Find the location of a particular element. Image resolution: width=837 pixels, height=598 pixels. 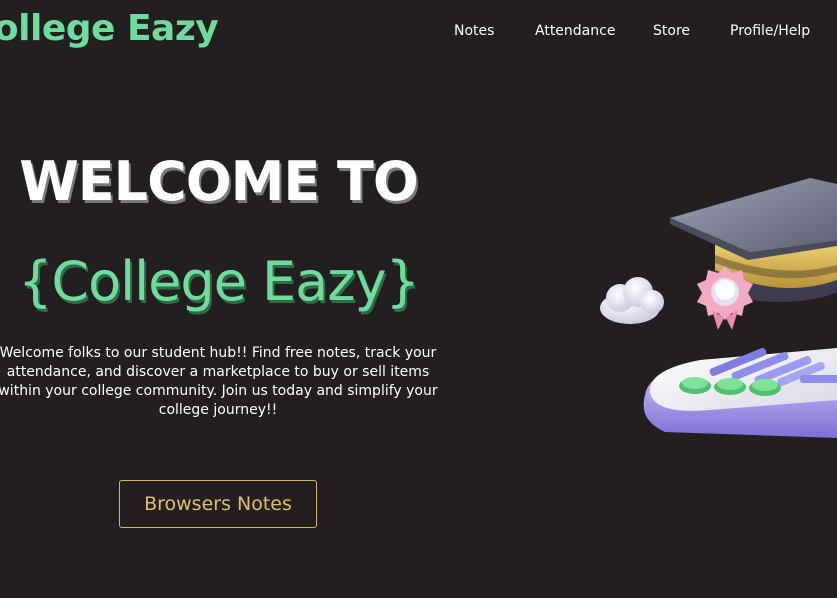

nav-link-profile-help: Profile/Help is located at coordinates (770, 31).